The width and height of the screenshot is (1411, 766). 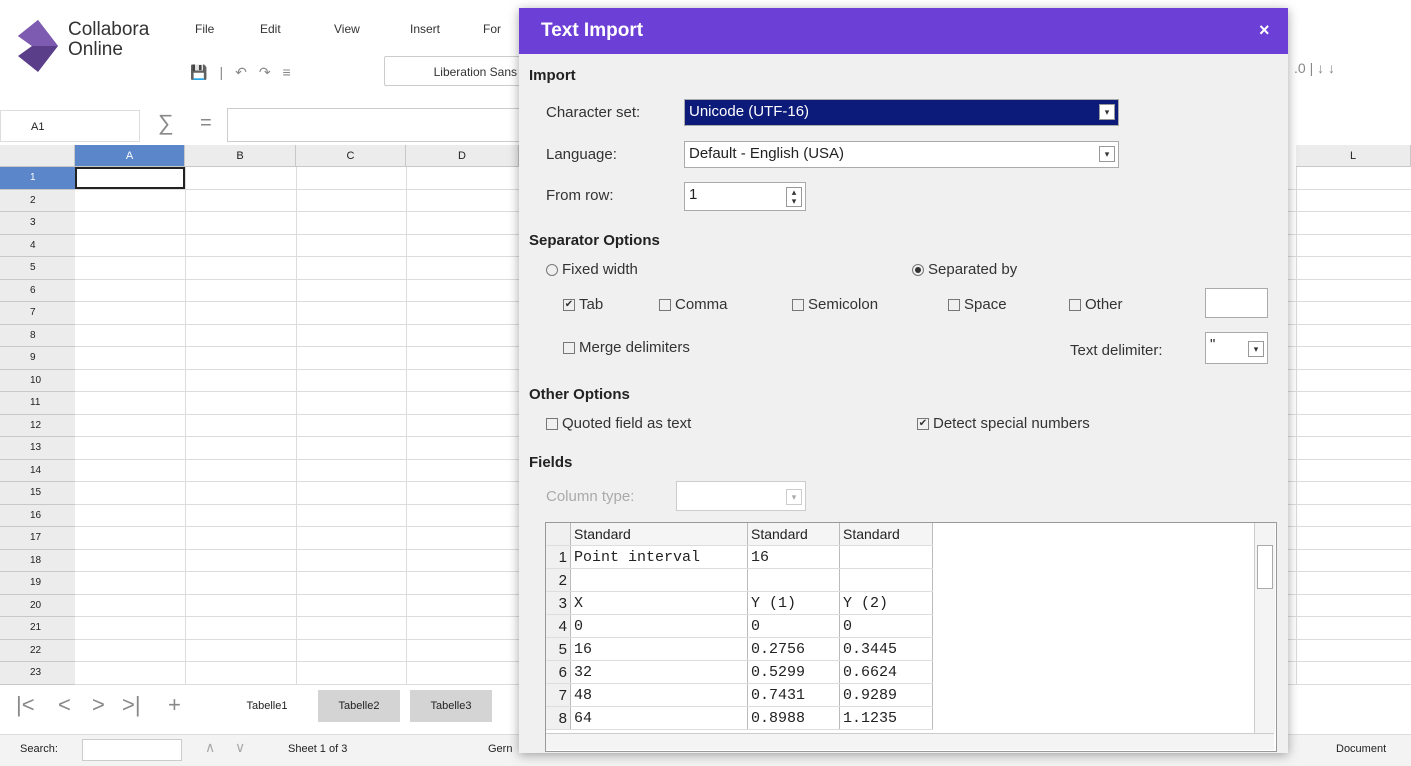 What do you see at coordinates (462, 156) in the screenshot?
I see `column-header-d: D` at bounding box center [462, 156].